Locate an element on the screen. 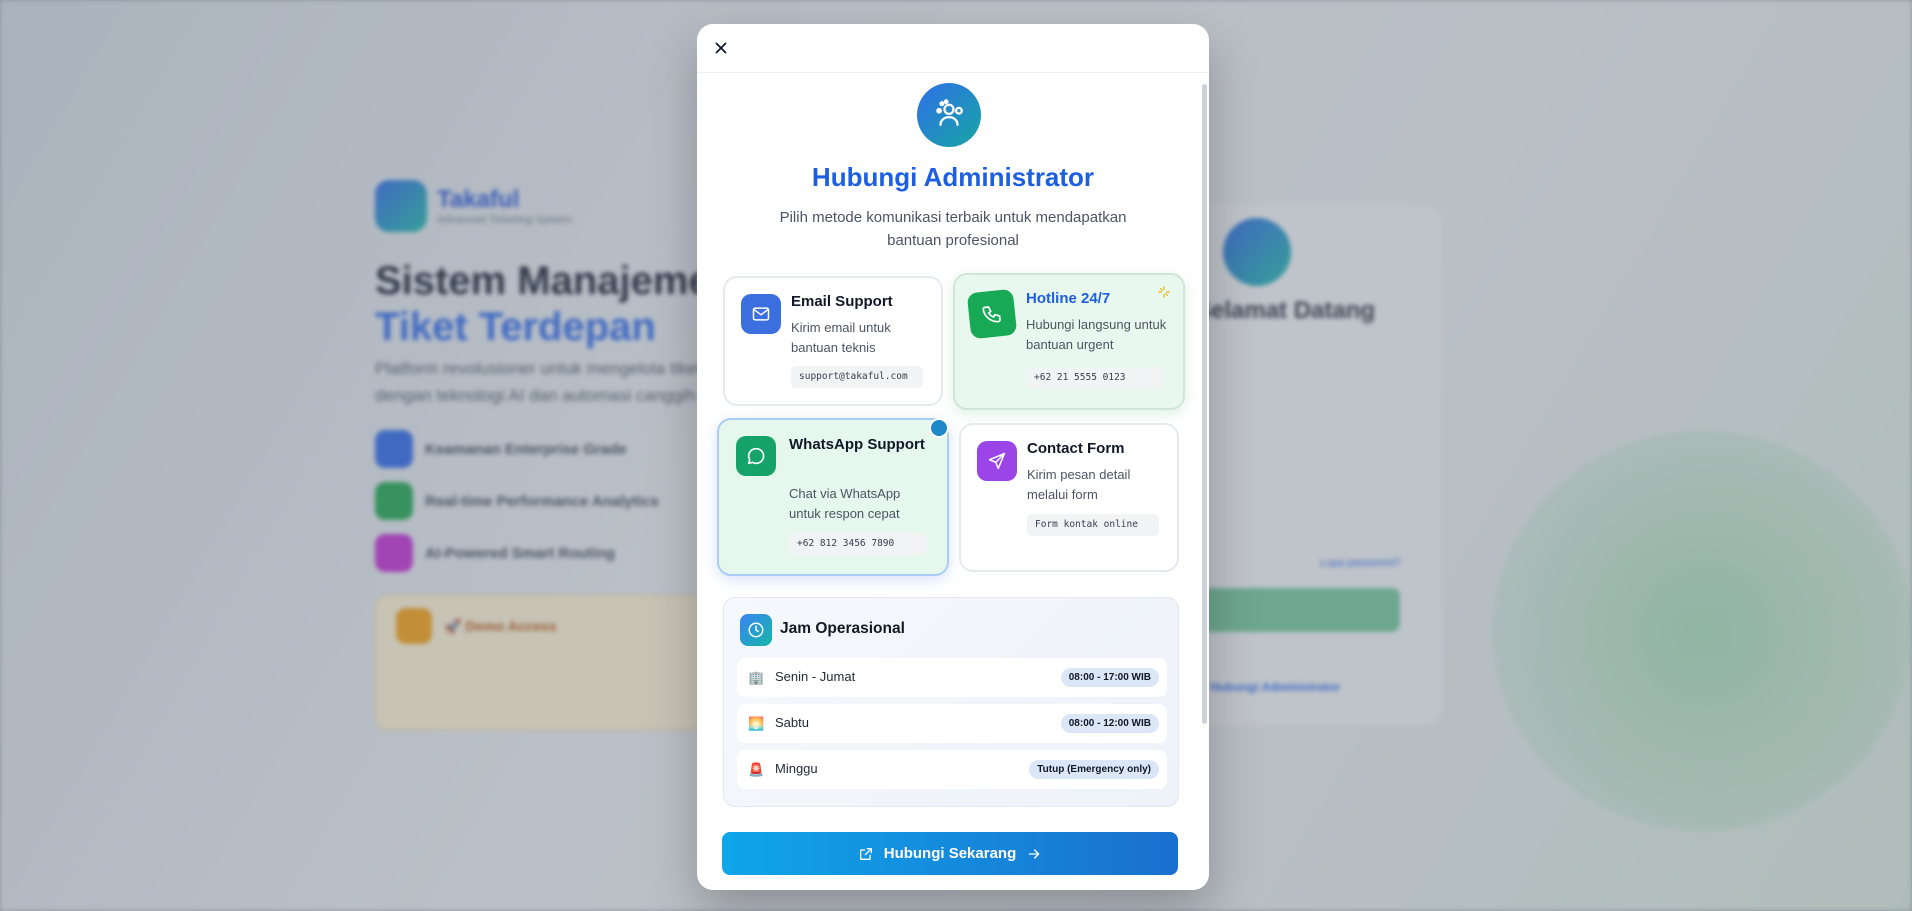 The image size is (1912, 911). hours-time: 08:00 - 17:00 WIB is located at coordinates (1109, 677).